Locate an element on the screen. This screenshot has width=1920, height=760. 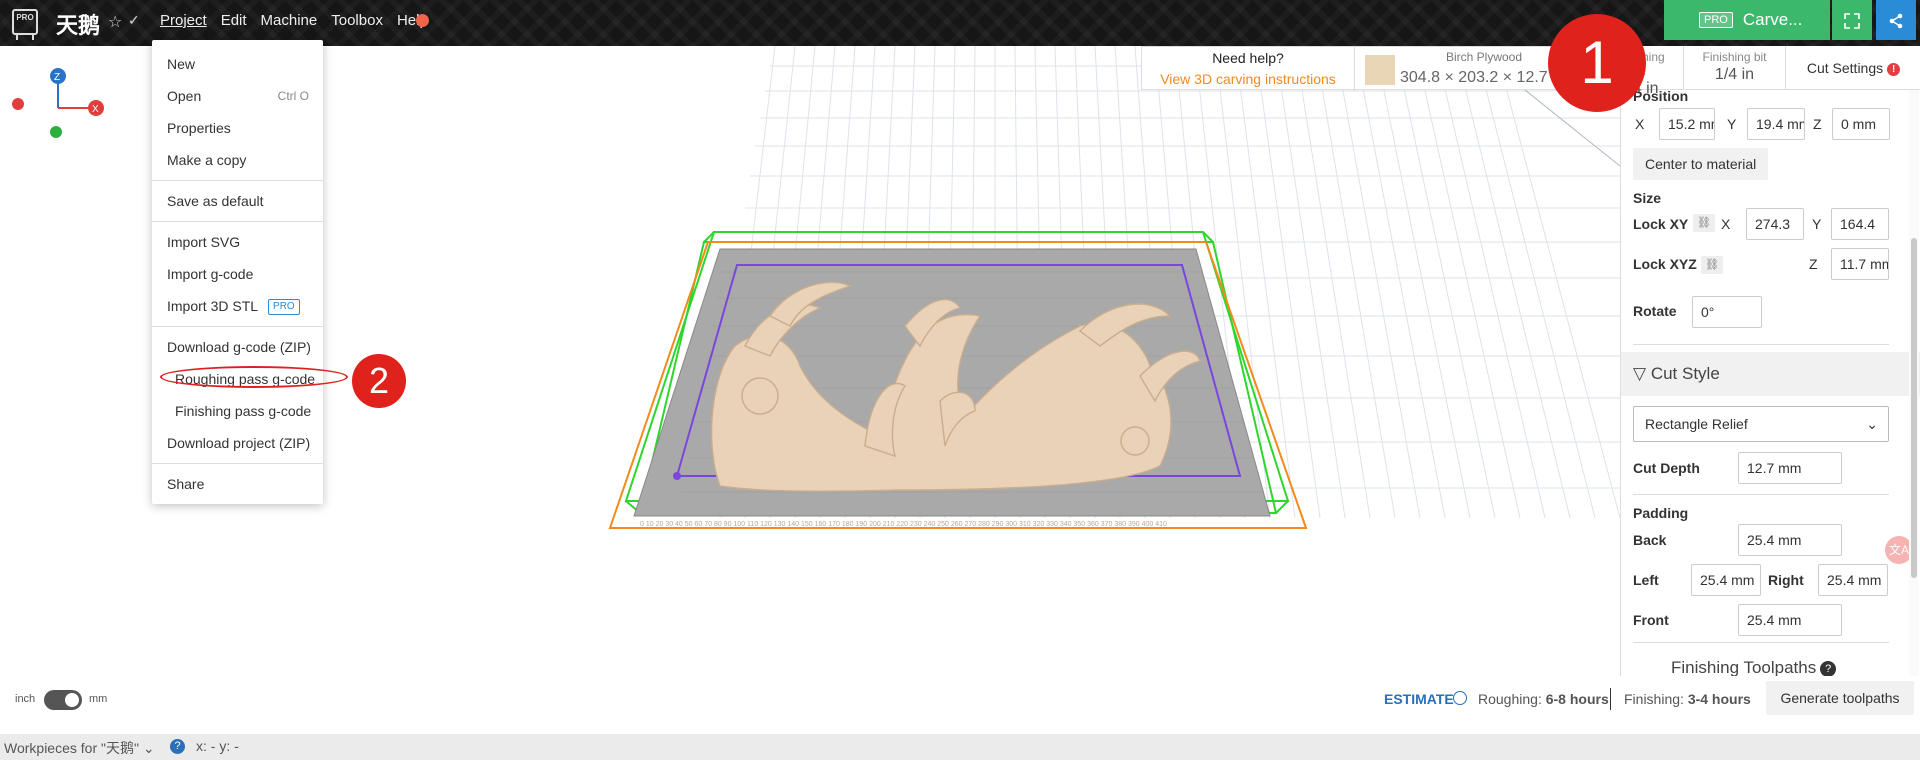
menu-item-import-gcode: Import g-code is located at coordinates (237, 274).